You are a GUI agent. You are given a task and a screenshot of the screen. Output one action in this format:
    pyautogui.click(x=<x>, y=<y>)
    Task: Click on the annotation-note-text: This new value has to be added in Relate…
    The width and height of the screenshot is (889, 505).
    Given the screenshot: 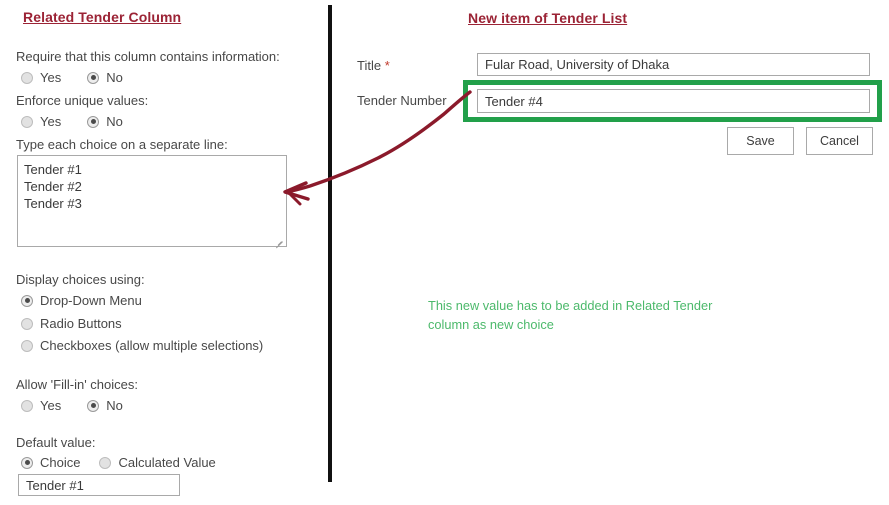 What is the action you would take?
    pyautogui.click(x=570, y=315)
    